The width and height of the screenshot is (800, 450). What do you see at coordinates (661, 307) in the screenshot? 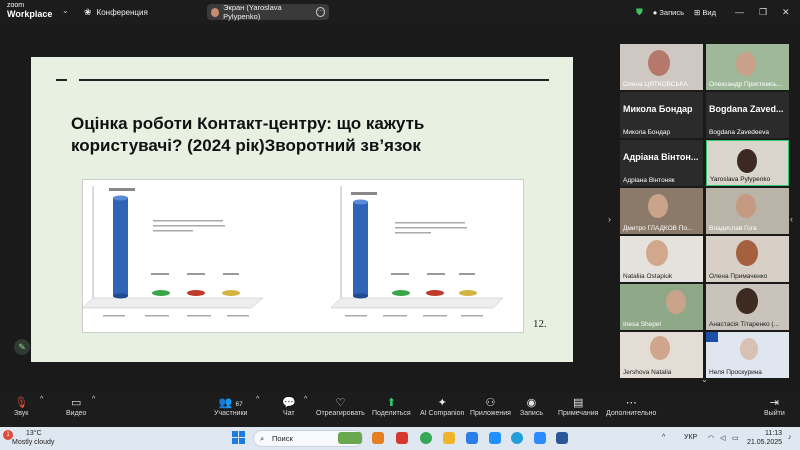
I see `participant-tile: Inesa Shepel` at bounding box center [661, 307].